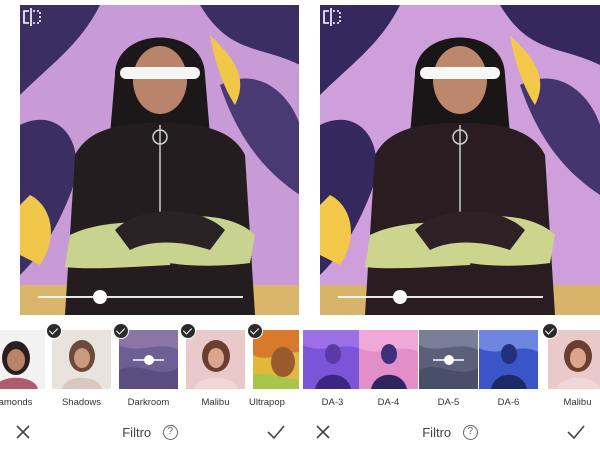 This screenshot has width=600, height=450. Describe the element at coordinates (267, 402) in the screenshot. I see `filter-label: Ultrapop` at that location.